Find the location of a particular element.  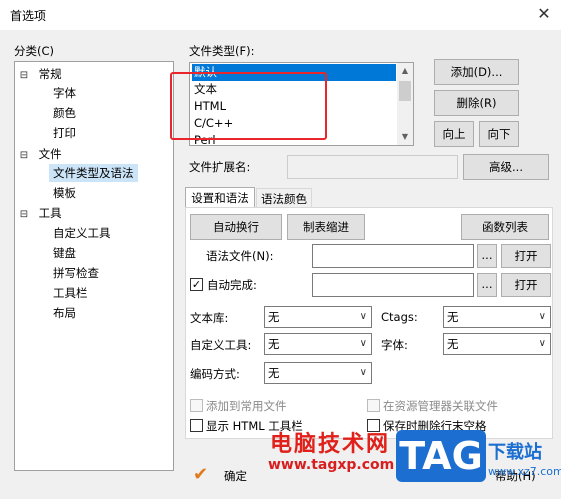

watermark-url: www.tagxp.com is located at coordinates (331, 465).